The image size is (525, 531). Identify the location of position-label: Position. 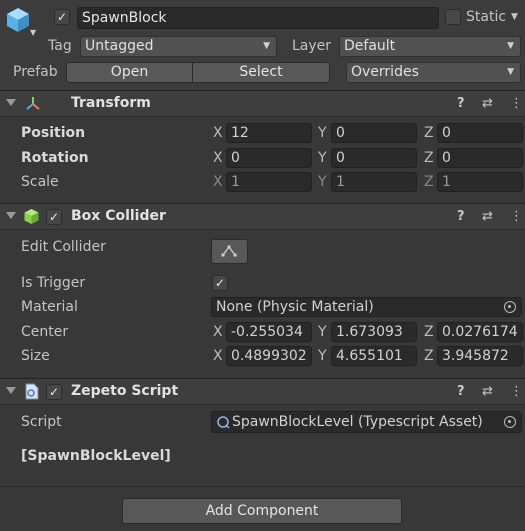
(53, 133).